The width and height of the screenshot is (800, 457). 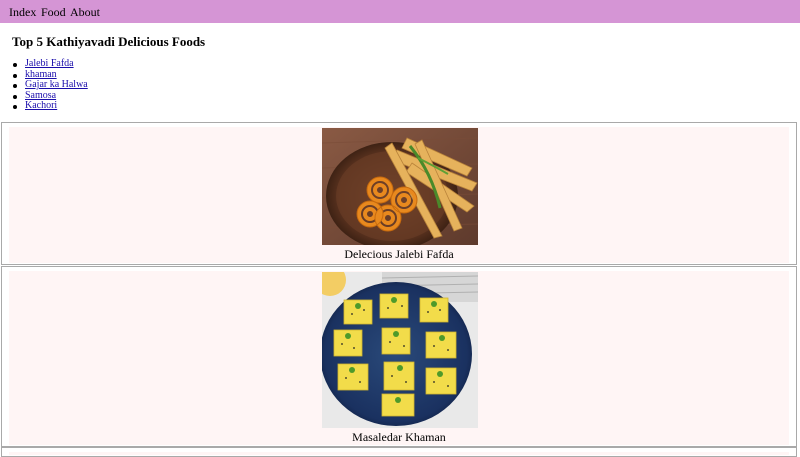 What do you see at coordinates (22, 12) in the screenshot?
I see `nav-link-index: Index` at bounding box center [22, 12].